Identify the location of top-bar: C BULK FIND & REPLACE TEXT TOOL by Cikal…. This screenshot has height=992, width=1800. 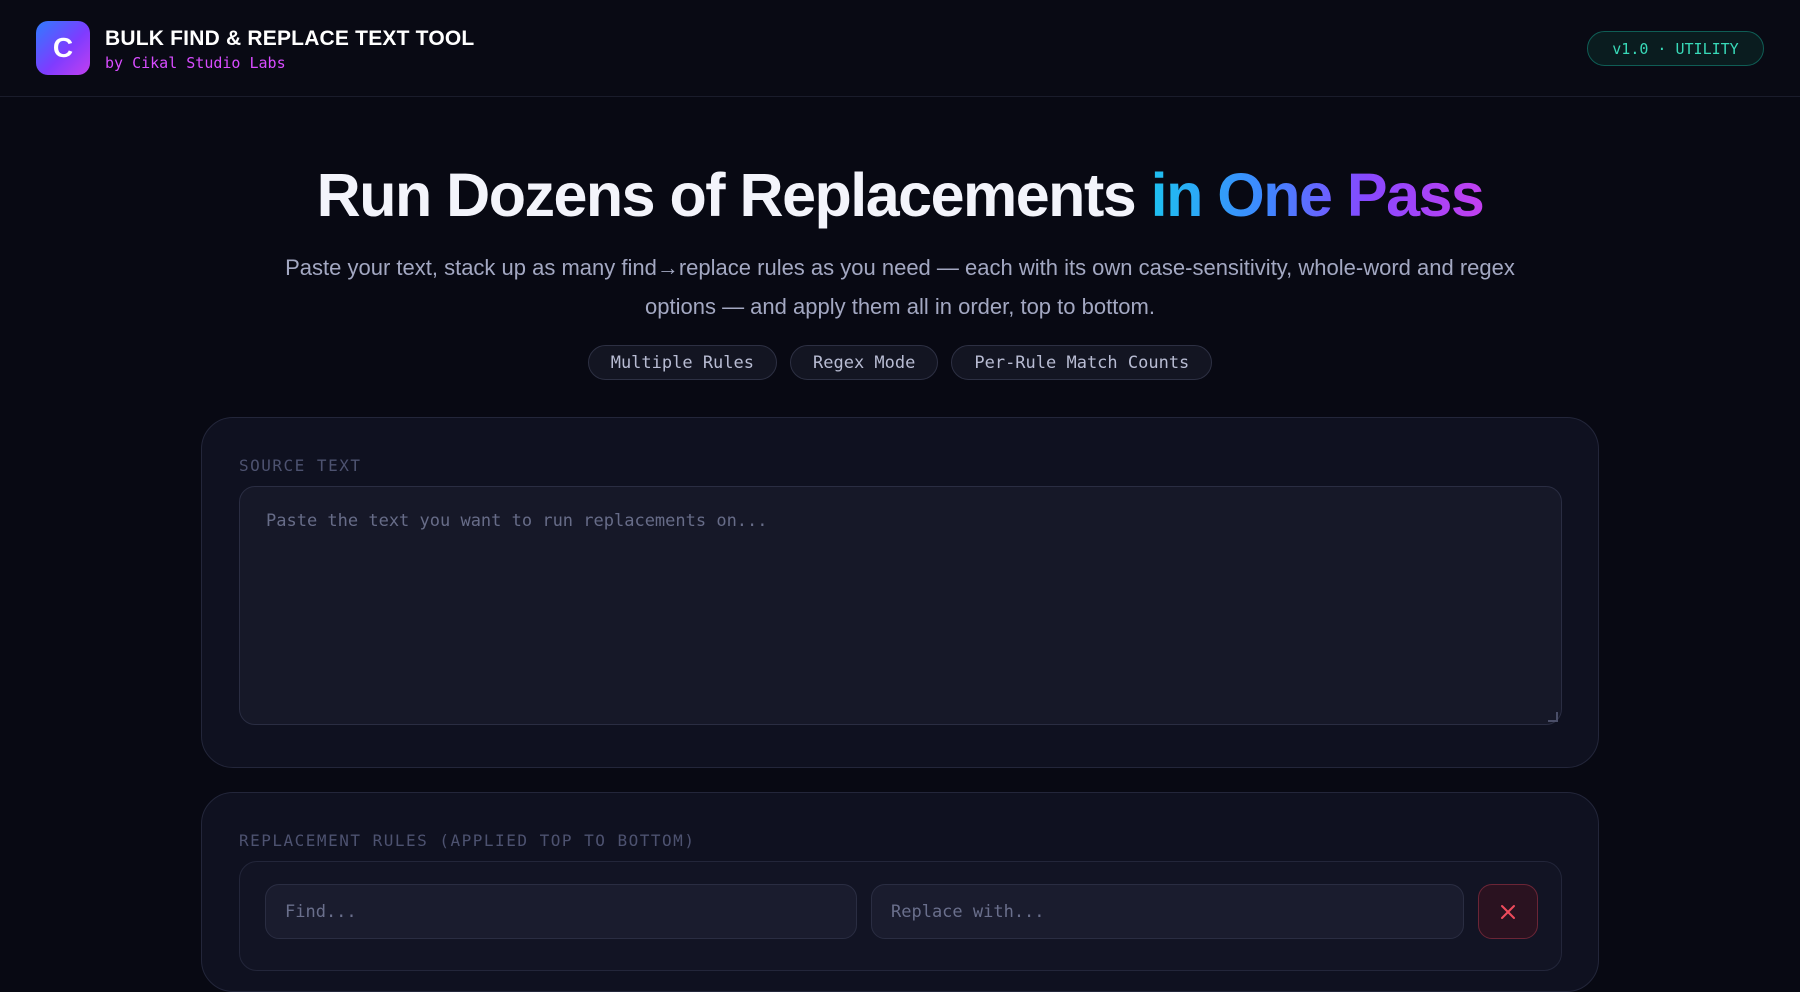
(900, 48).